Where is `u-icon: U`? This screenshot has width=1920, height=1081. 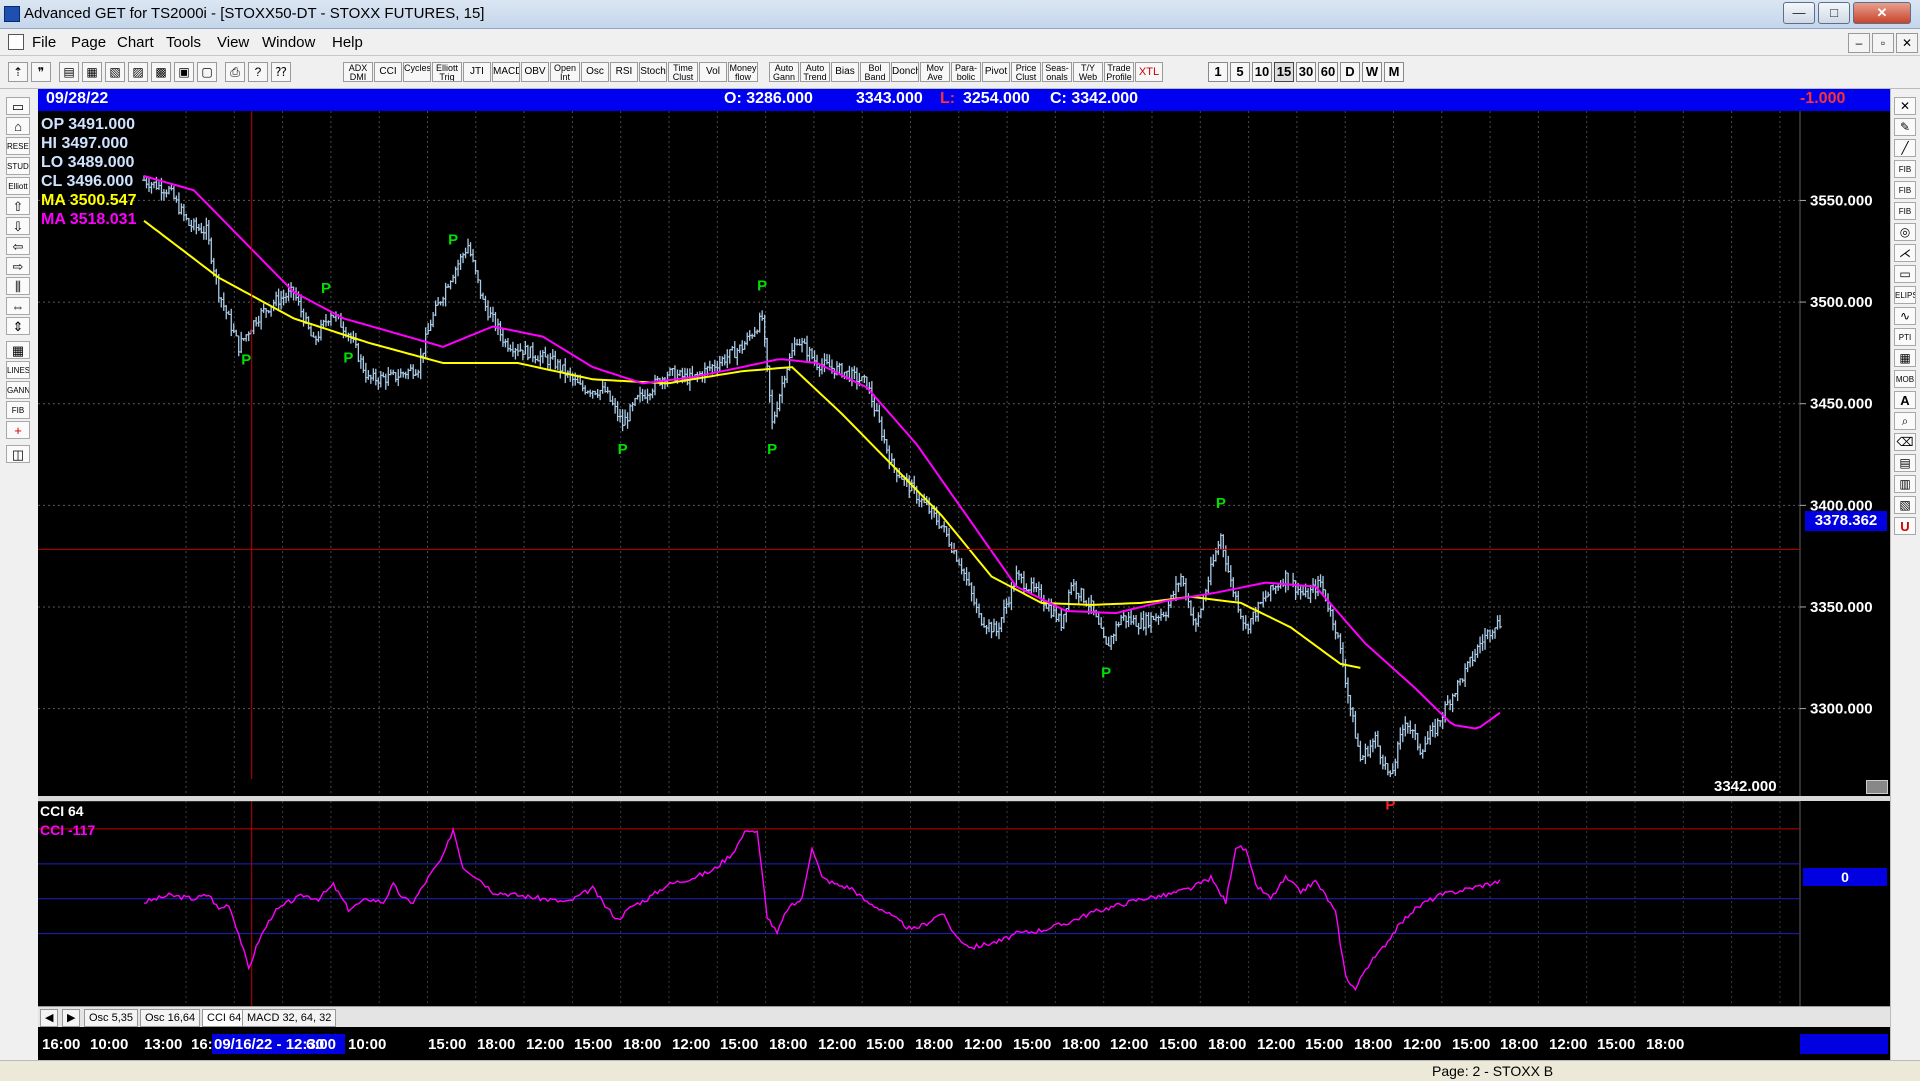 u-icon: U is located at coordinates (1905, 526).